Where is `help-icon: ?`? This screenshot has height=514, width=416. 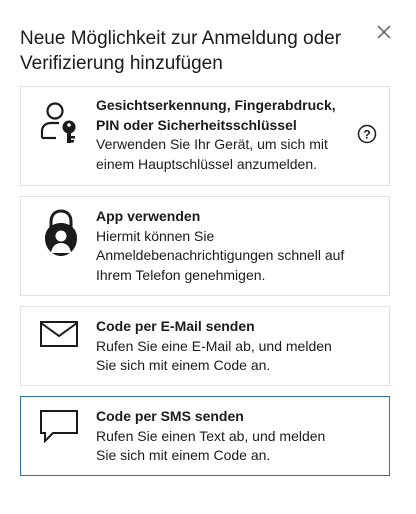
help-icon: ? is located at coordinates (367, 134).